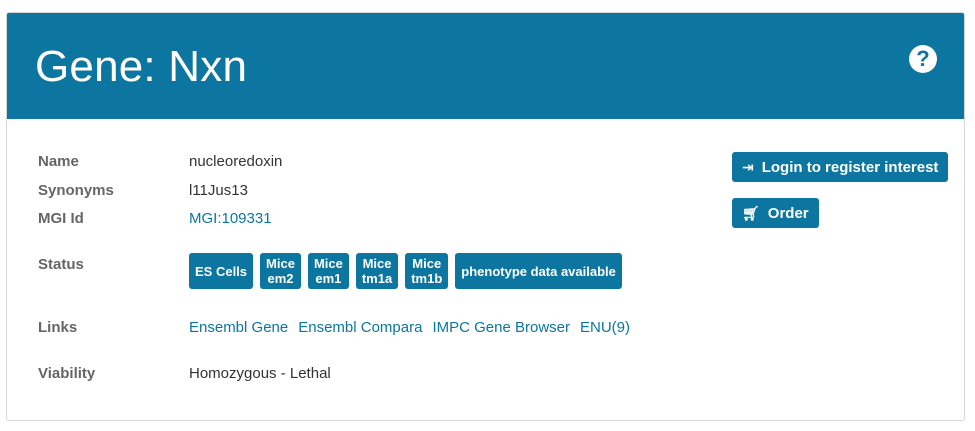 The width and height of the screenshot is (975, 431). What do you see at coordinates (748, 166) in the screenshot?
I see `login-icon: ⇥` at bounding box center [748, 166].